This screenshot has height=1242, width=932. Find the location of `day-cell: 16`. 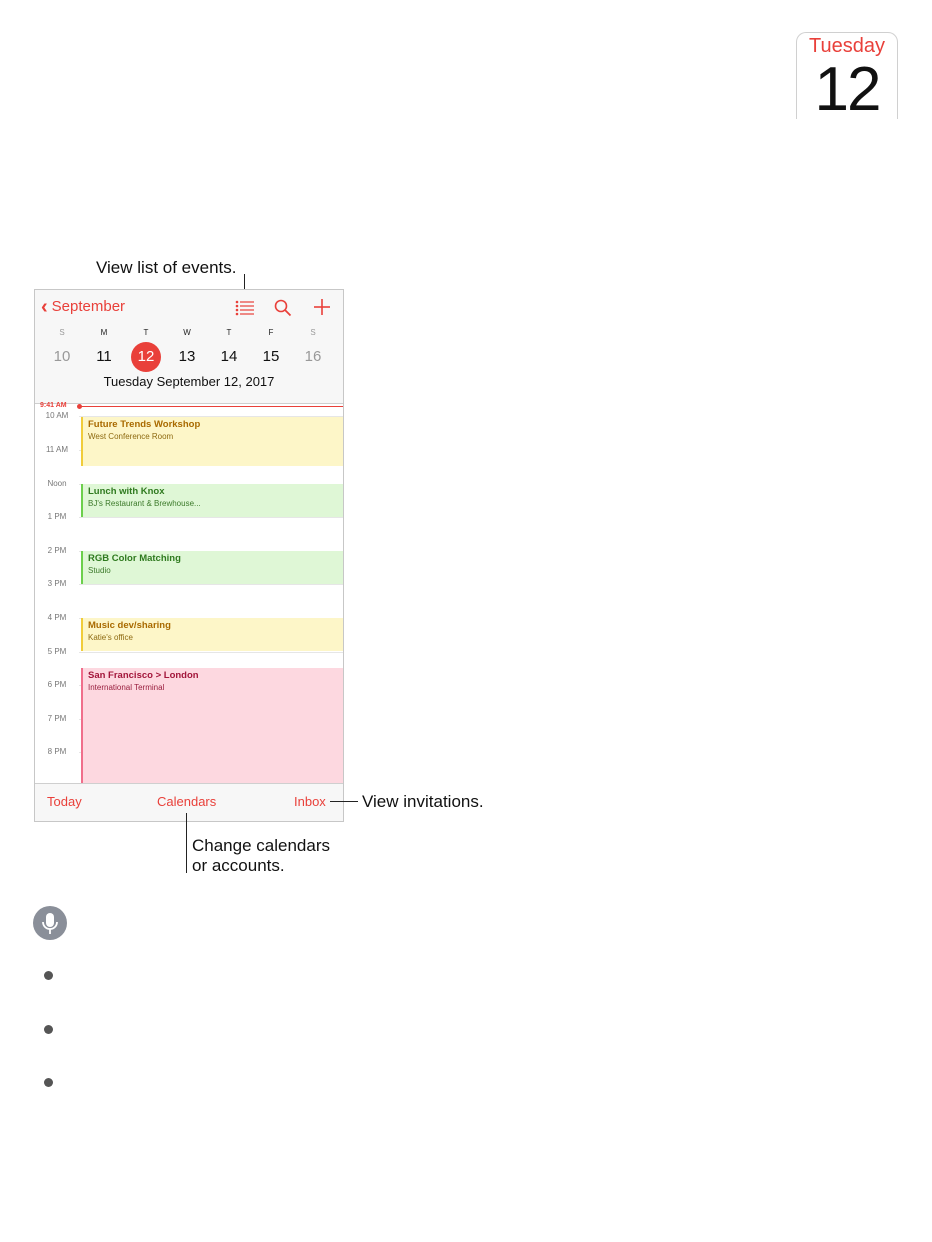

day-cell: 16 is located at coordinates (313, 357).